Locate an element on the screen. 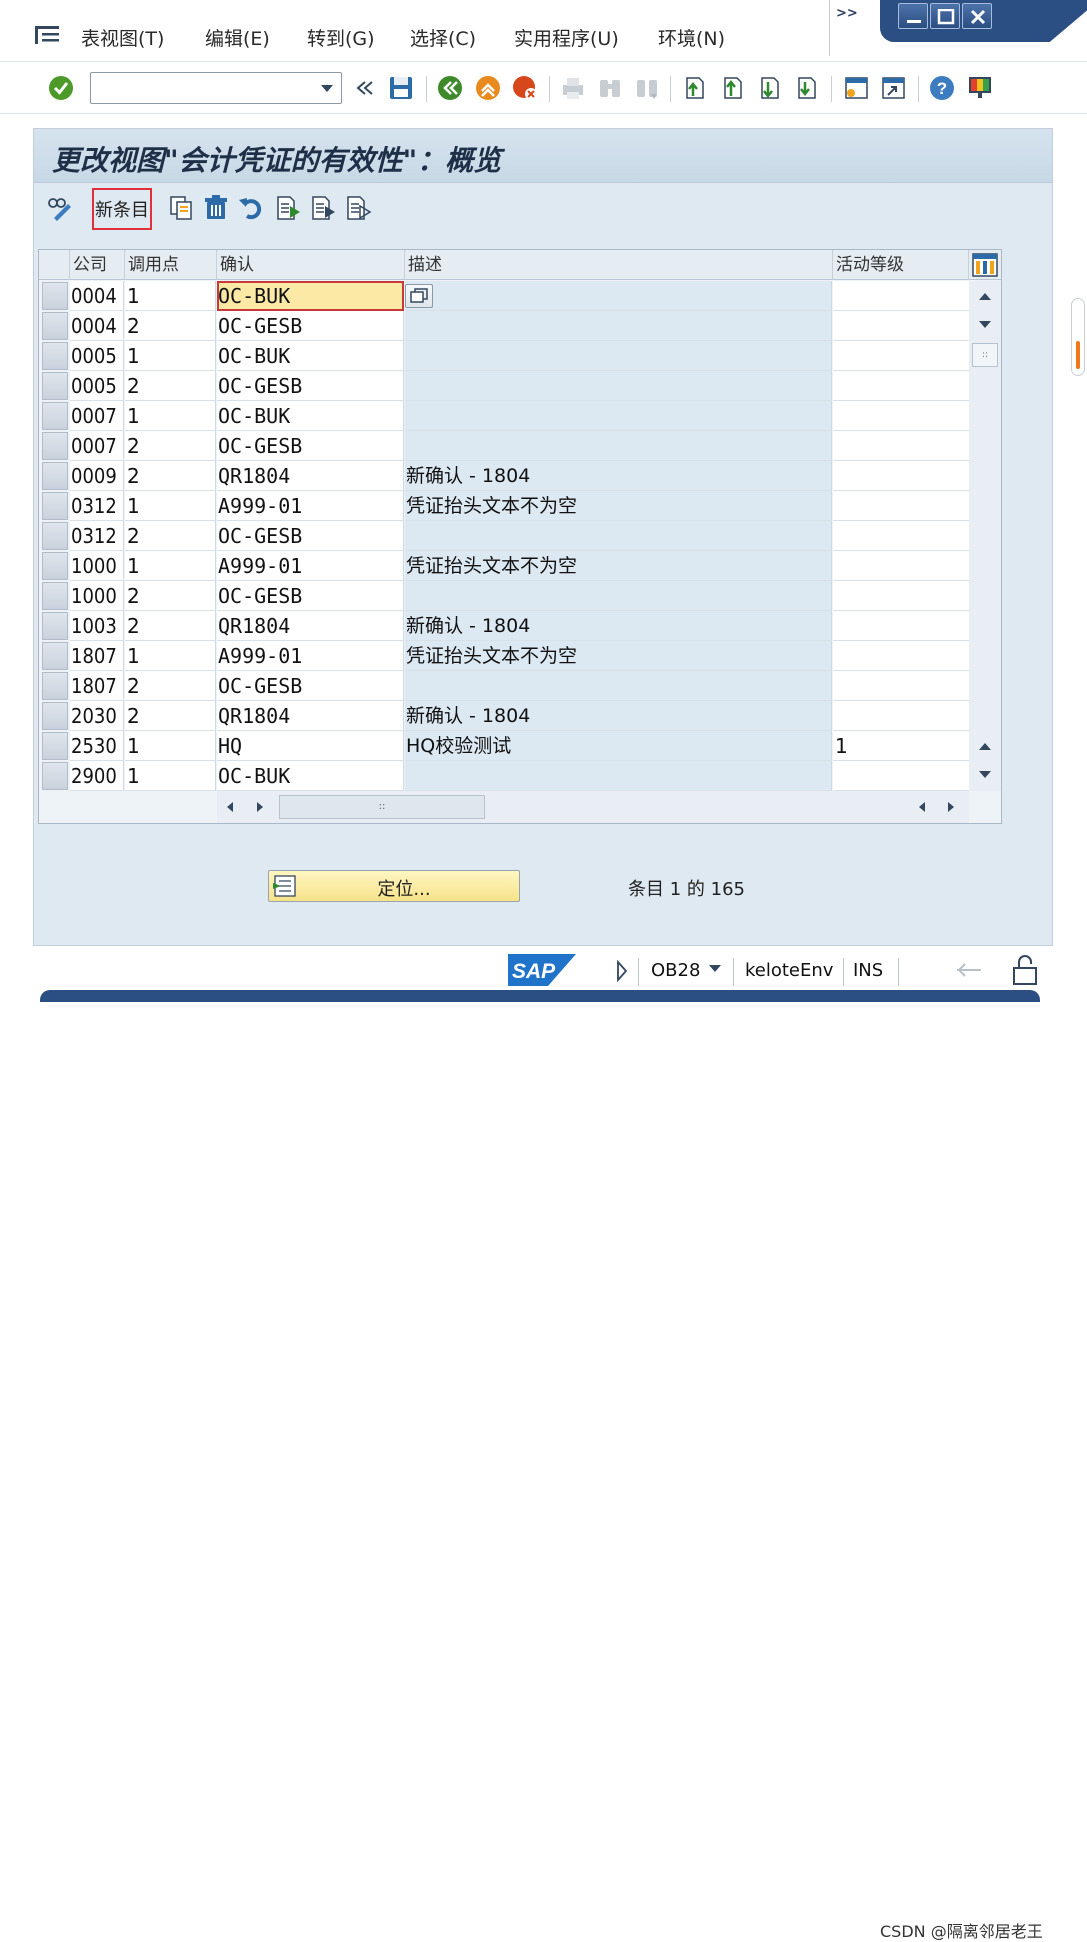 This screenshot has width=1087, height=1942. vertical-scrollbar: :: is located at coordinates (985, 536).